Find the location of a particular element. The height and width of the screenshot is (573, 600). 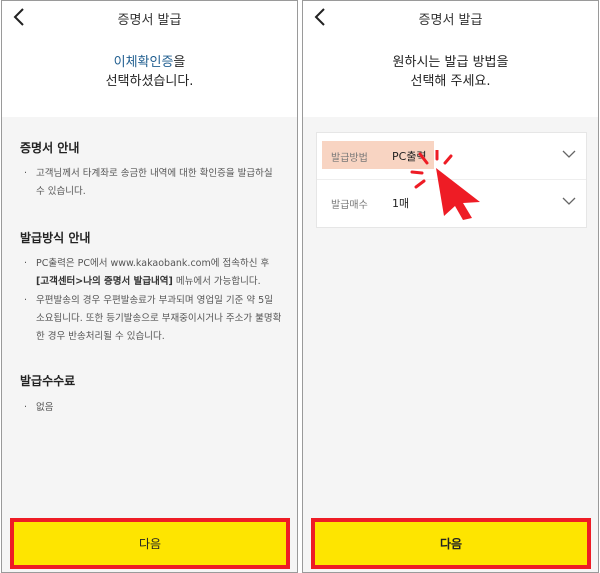

instruction-heading: 원하시는 발급 방법을 선택해 주세요. is located at coordinates (450, 72).